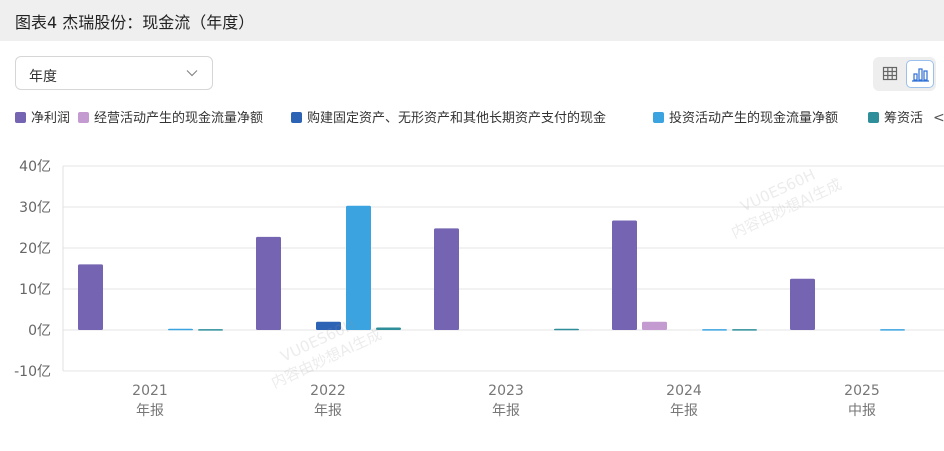 The height and width of the screenshot is (451, 944). I want to click on legend-item-2: 经营活动产生的现金流量净额, so click(170, 120).